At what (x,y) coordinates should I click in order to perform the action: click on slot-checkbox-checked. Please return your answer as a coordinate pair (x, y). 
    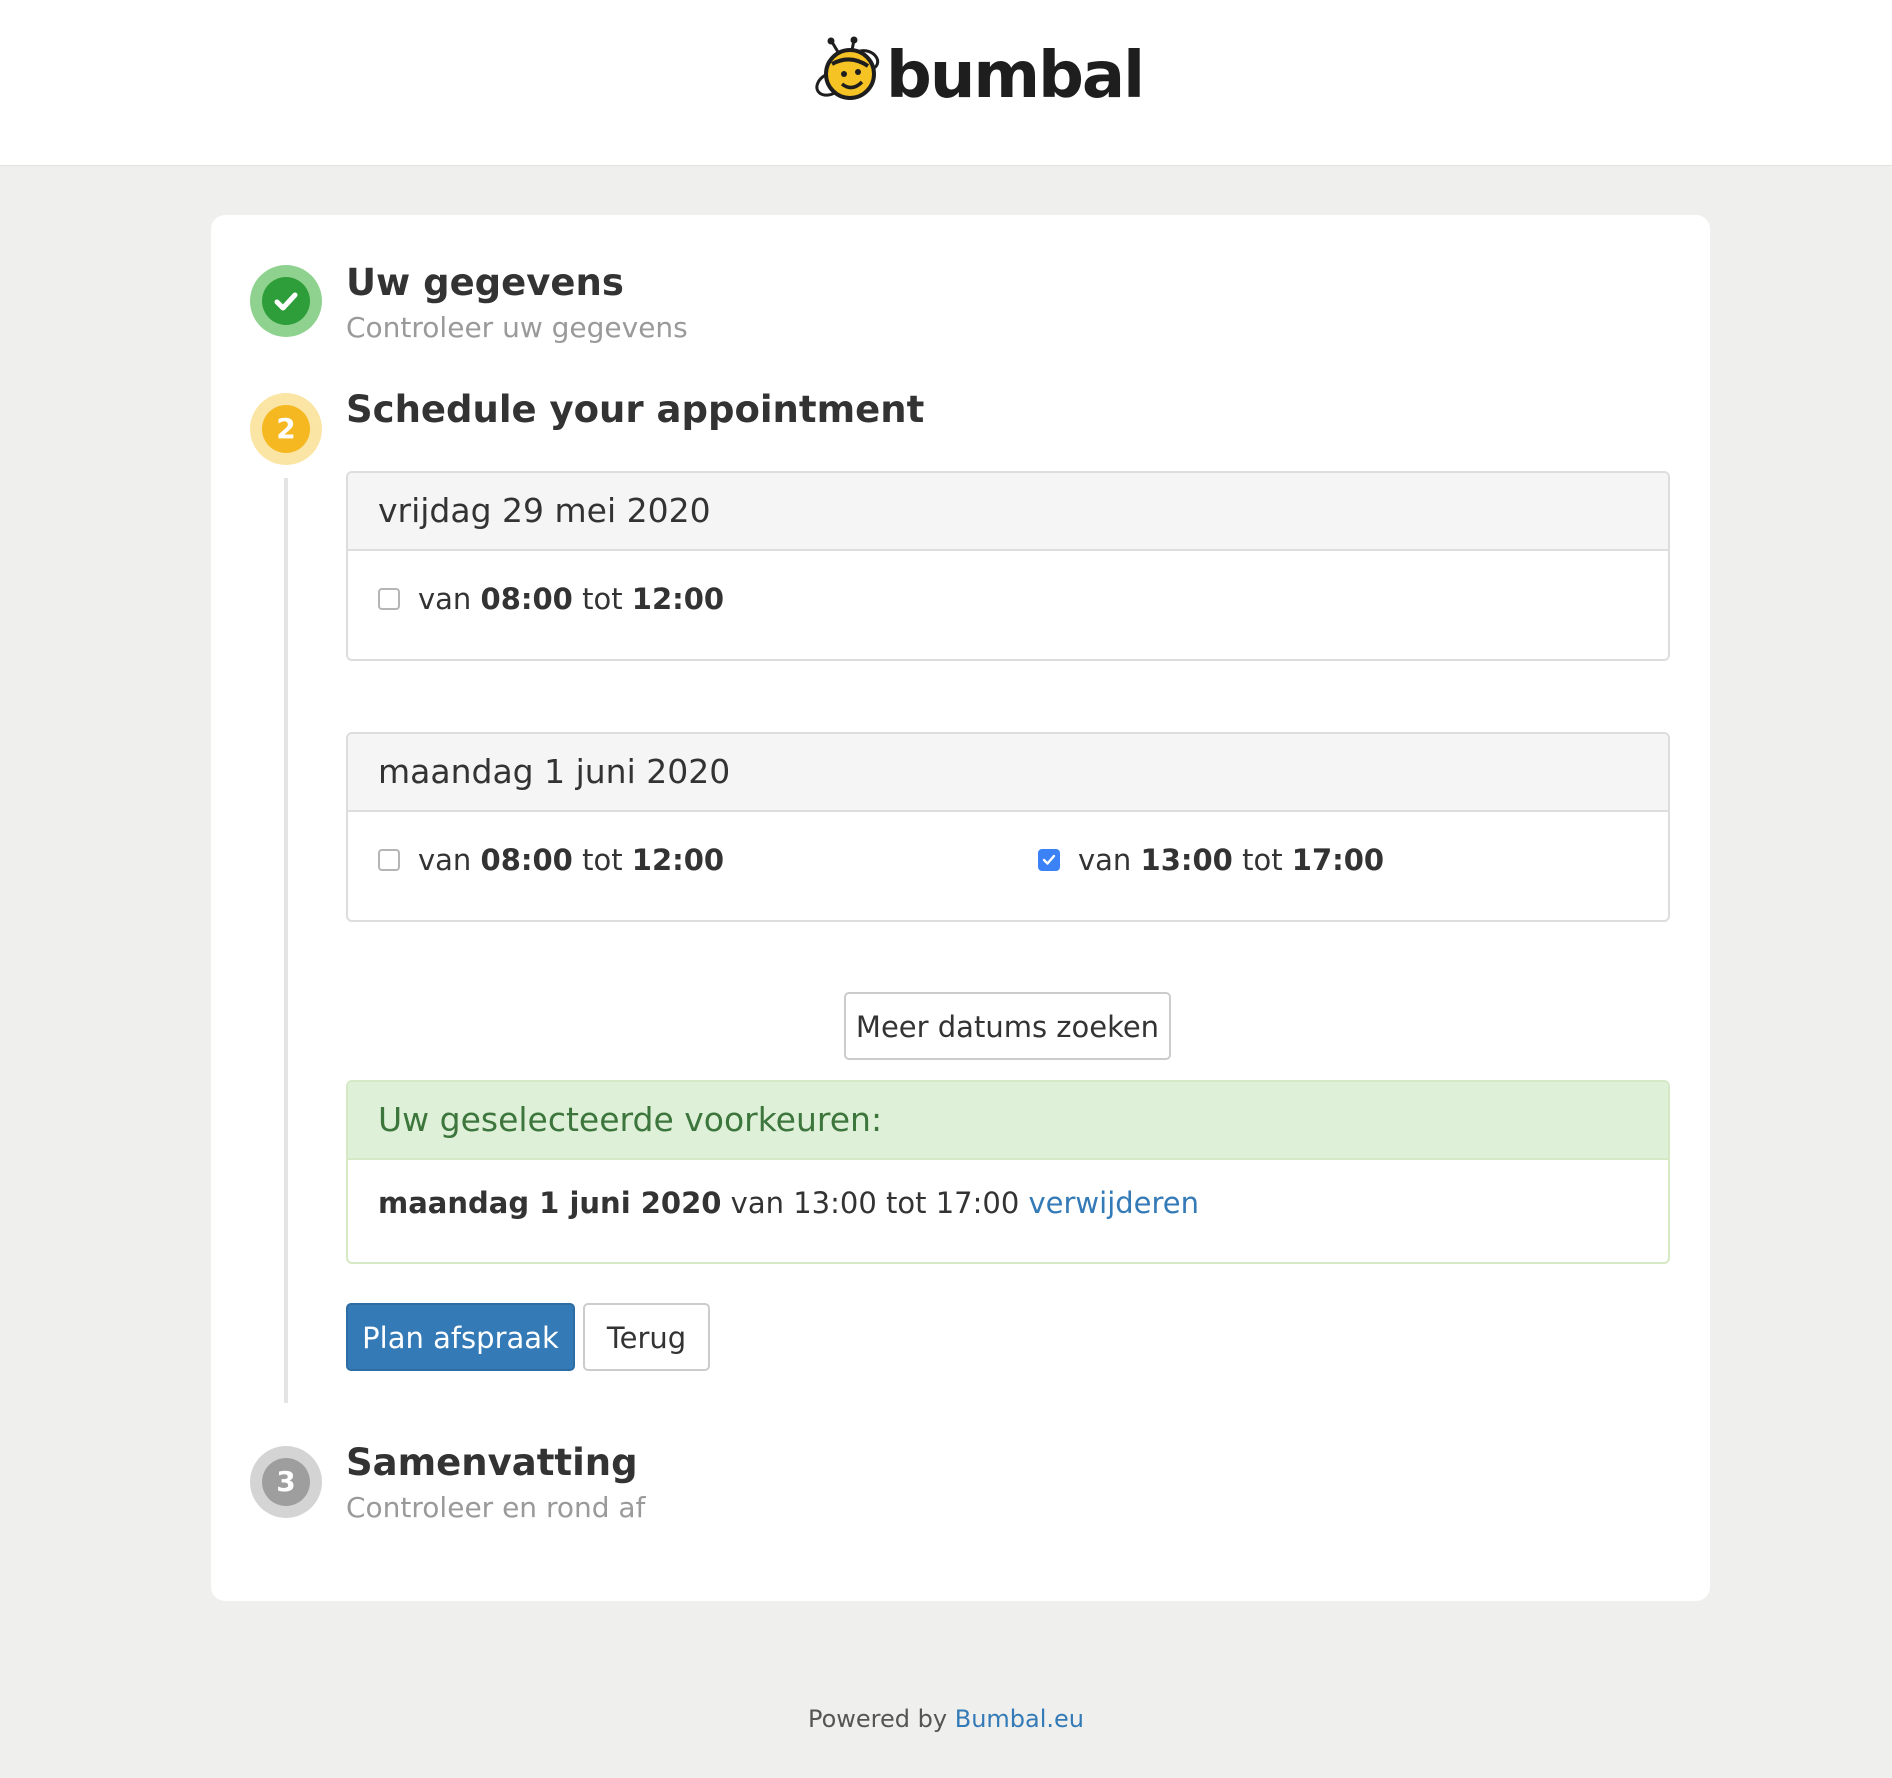
    Looking at the image, I should click on (1049, 860).